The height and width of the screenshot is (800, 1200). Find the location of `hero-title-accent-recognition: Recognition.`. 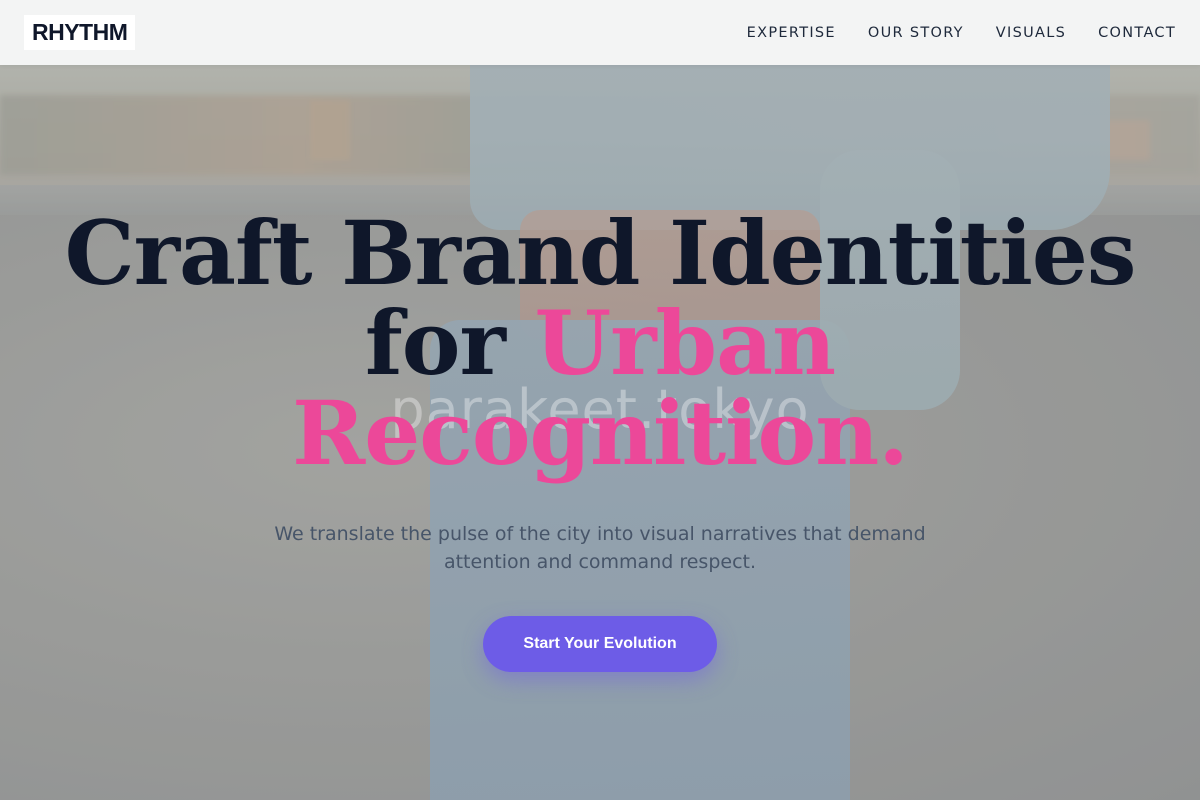

hero-title-accent-recognition: Recognition. is located at coordinates (600, 433).